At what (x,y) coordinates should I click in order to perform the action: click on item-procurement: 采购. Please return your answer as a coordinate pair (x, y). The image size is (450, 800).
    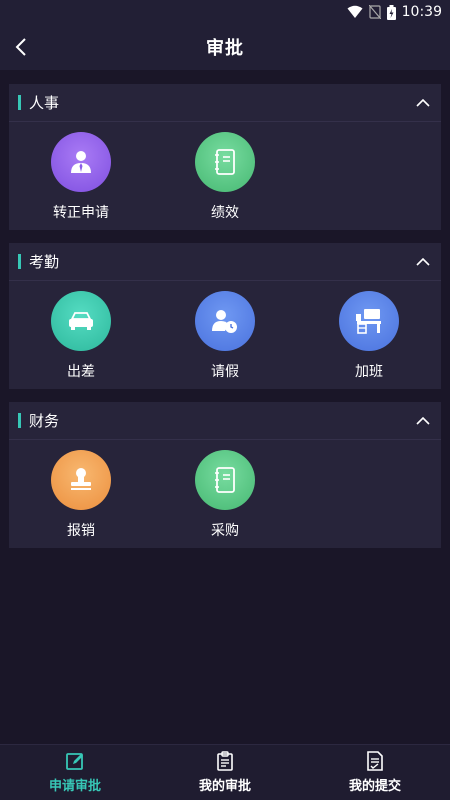
    Looking at the image, I should click on (225, 495).